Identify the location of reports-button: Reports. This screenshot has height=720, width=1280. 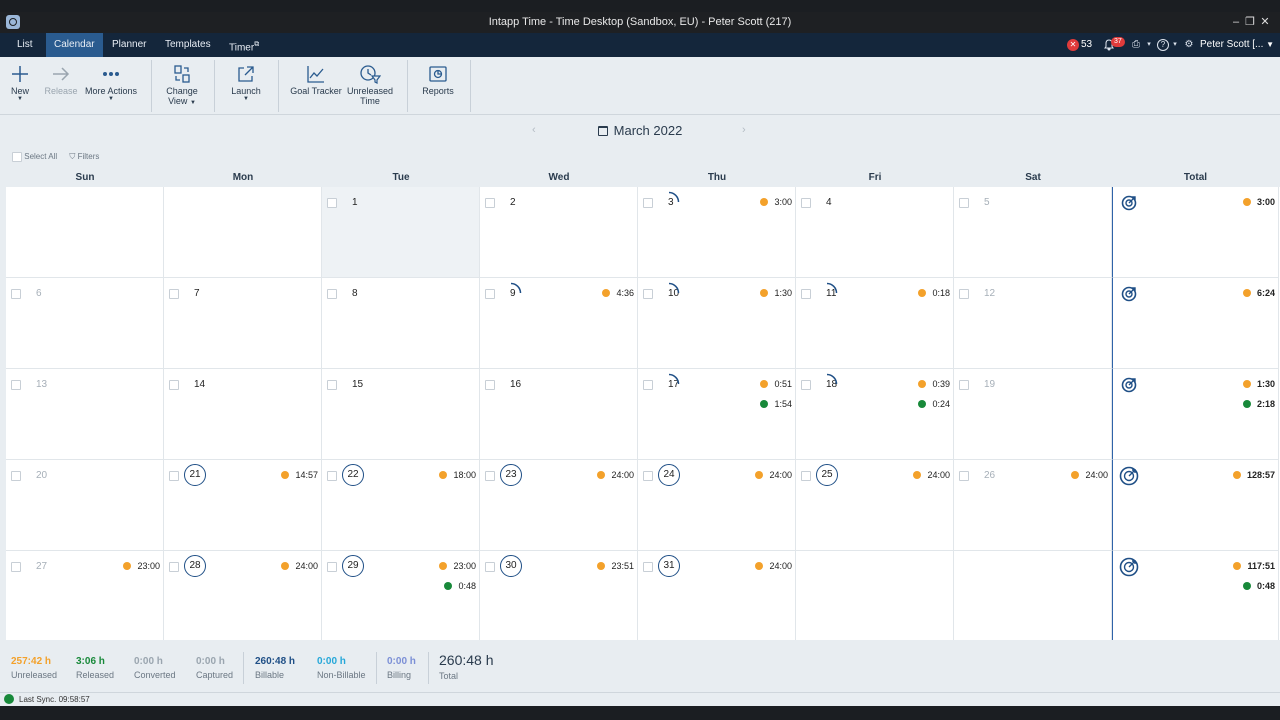
(438, 86).